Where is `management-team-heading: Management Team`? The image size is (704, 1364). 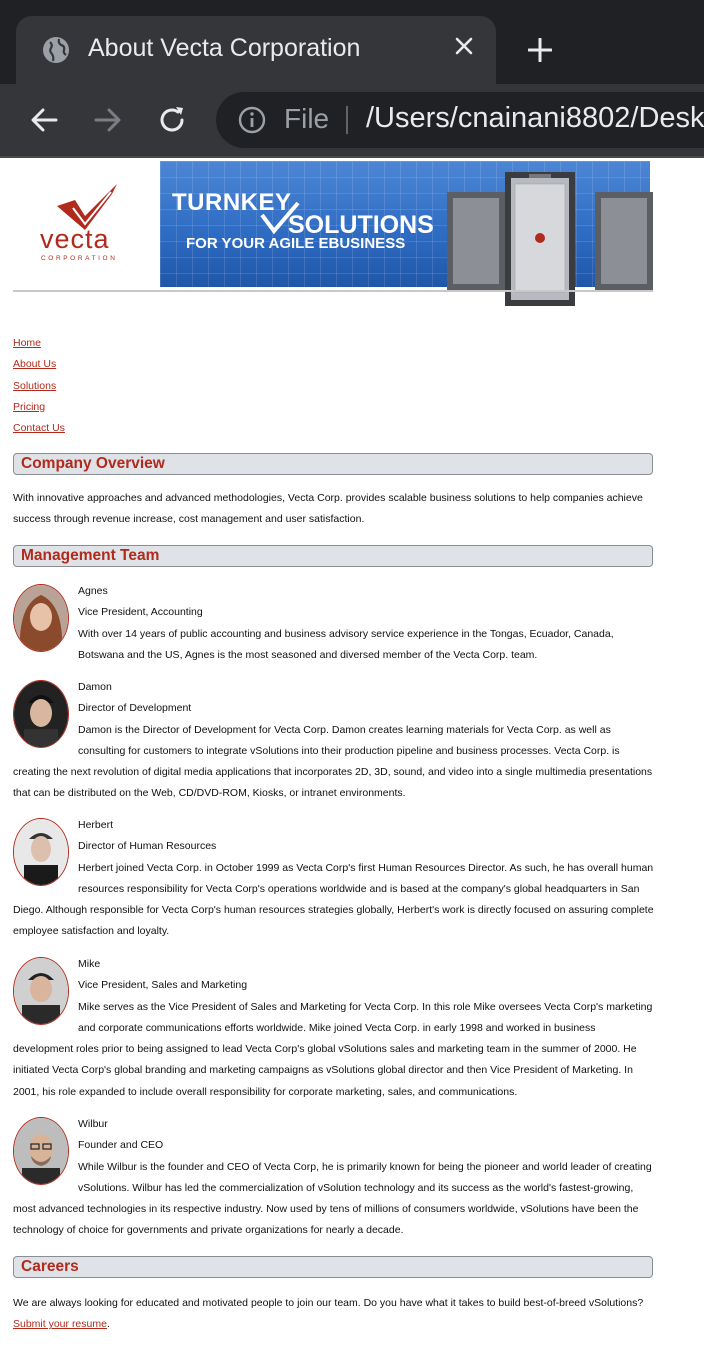 management-team-heading: Management Team is located at coordinates (90, 555).